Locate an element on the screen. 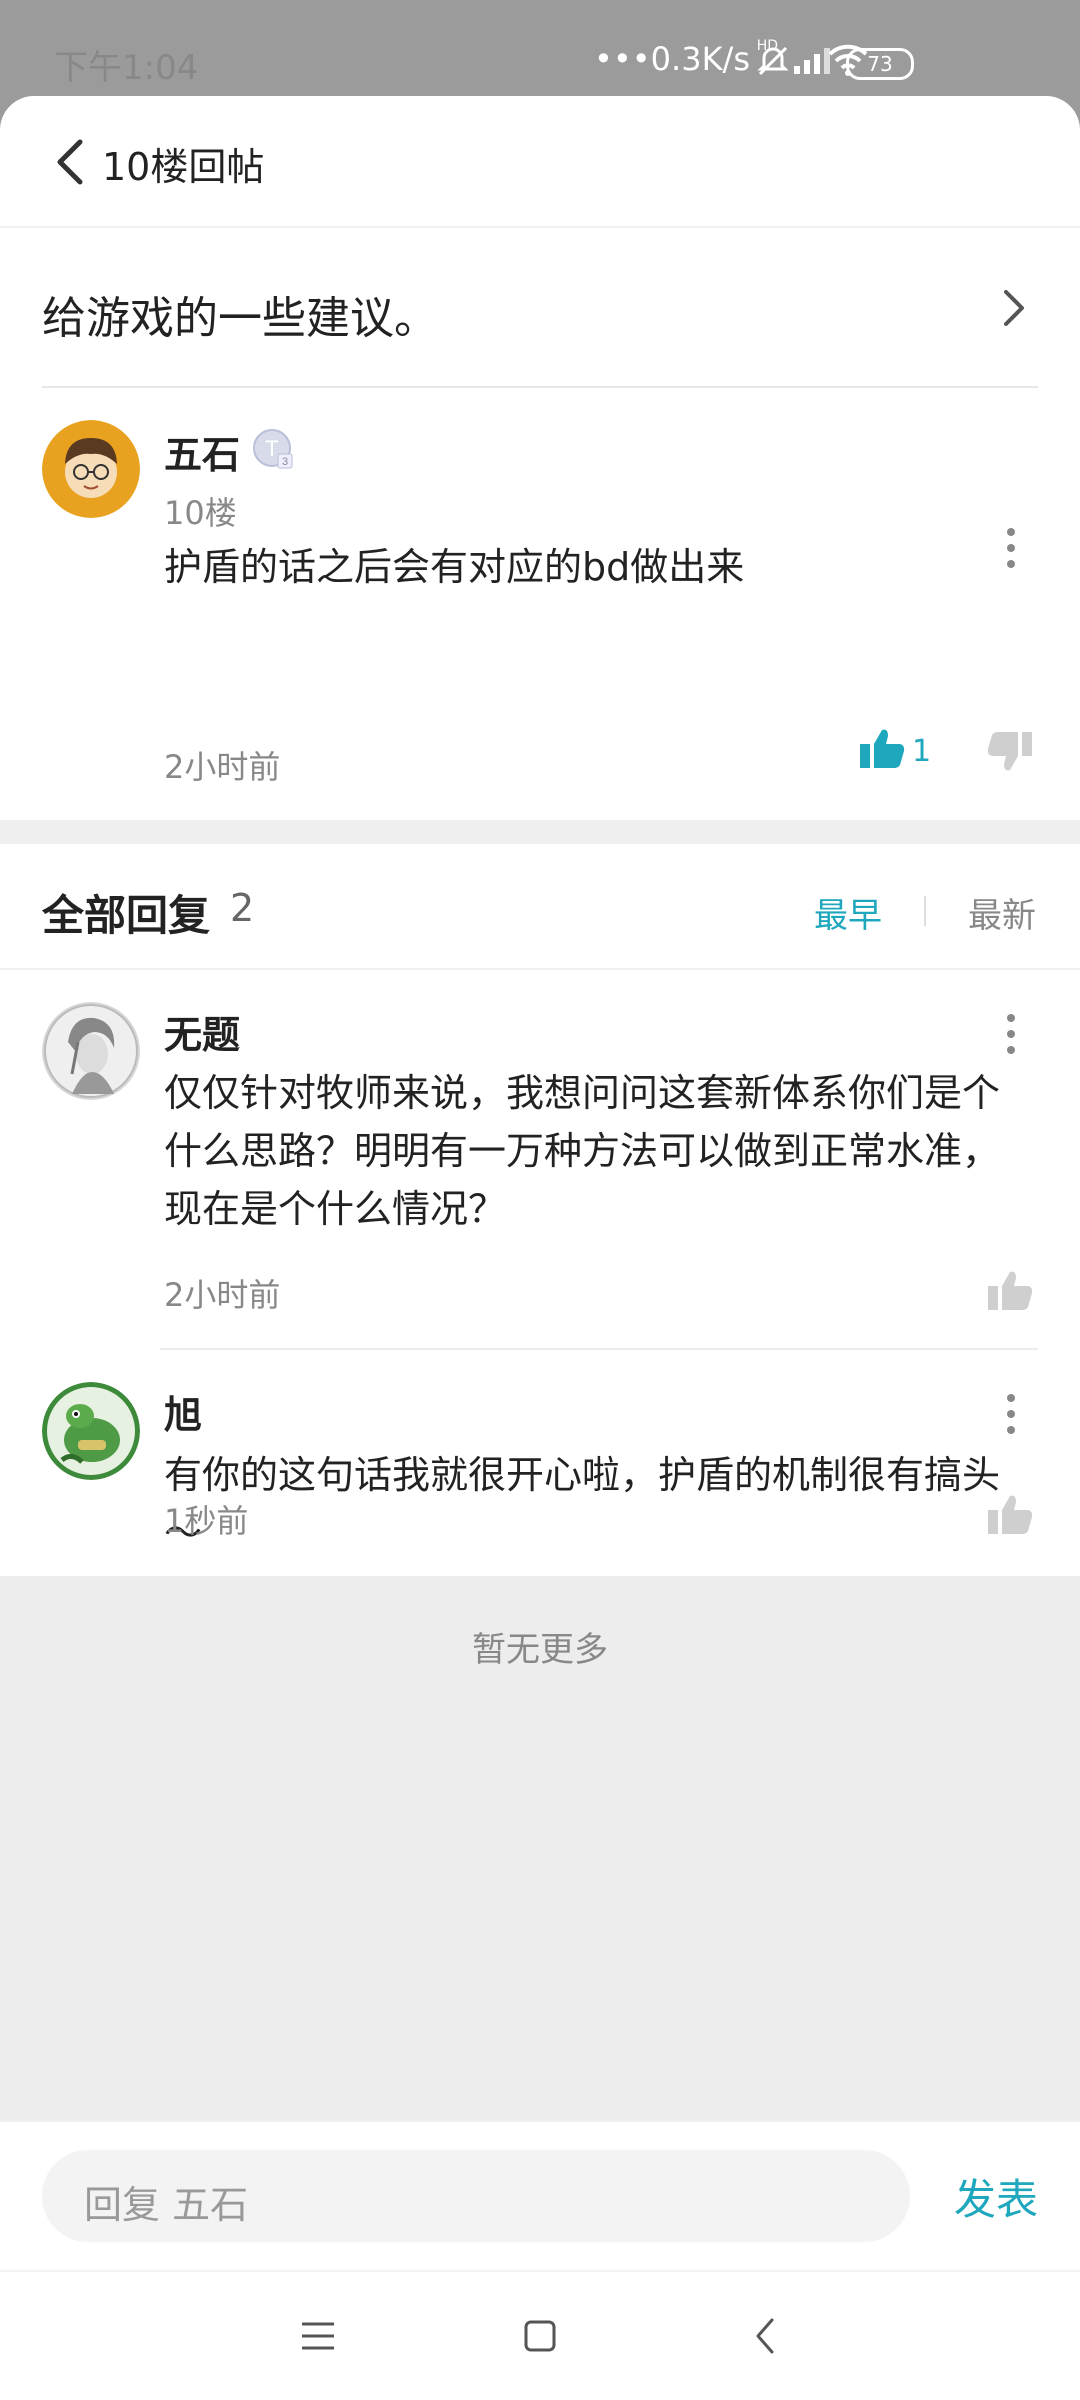 This screenshot has height=2400, width=1080. status-bar: 下午1:04 •••0.3K/s HD 73 is located at coordinates (540, 48).